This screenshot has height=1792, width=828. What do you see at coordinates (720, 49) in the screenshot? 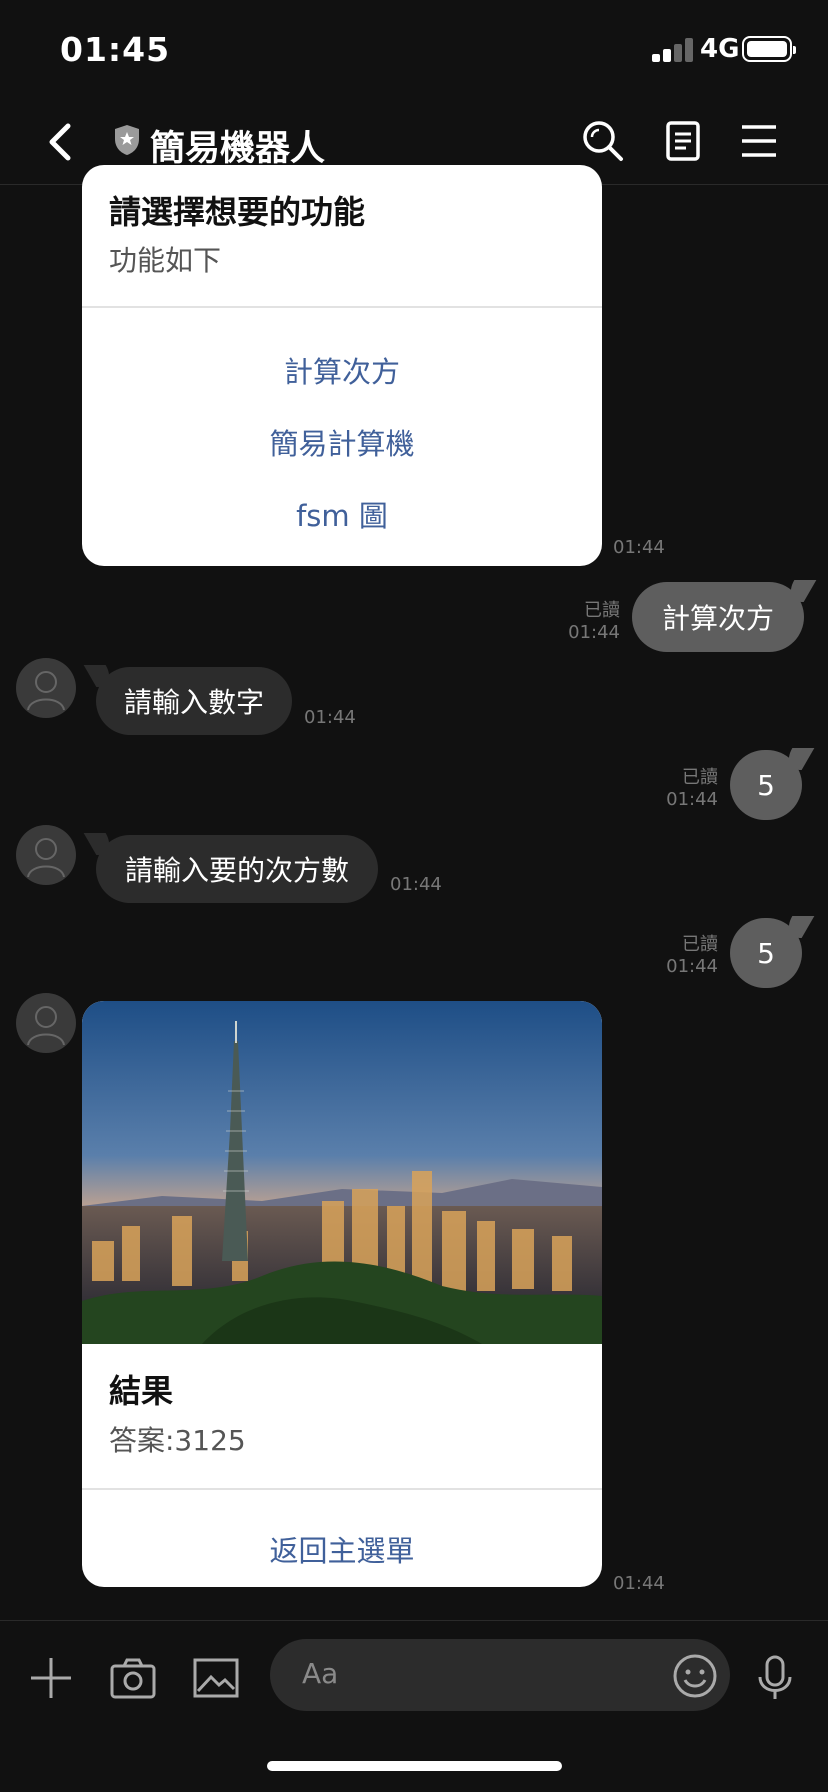
I see `network-type: 4G` at bounding box center [720, 49].